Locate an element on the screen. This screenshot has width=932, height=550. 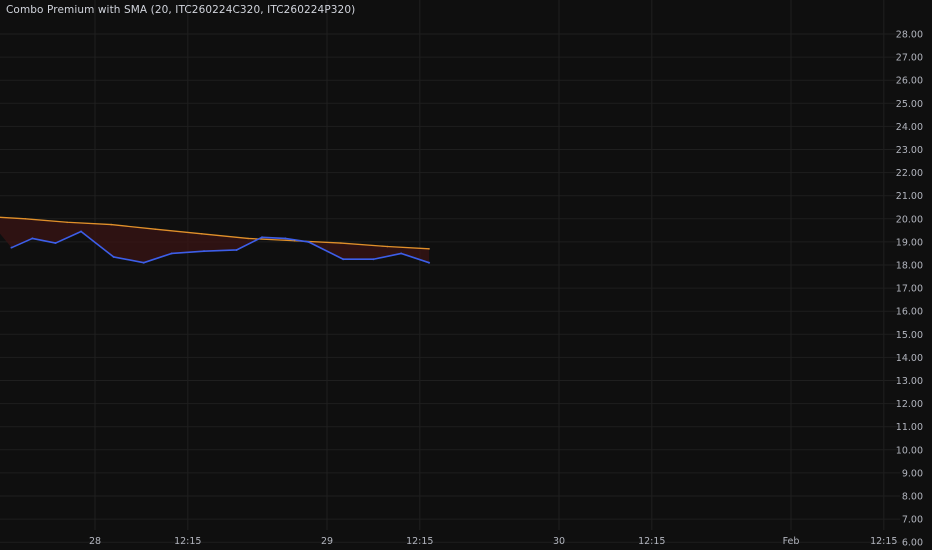
x-tick-label: 30 is located at coordinates (559, 541).